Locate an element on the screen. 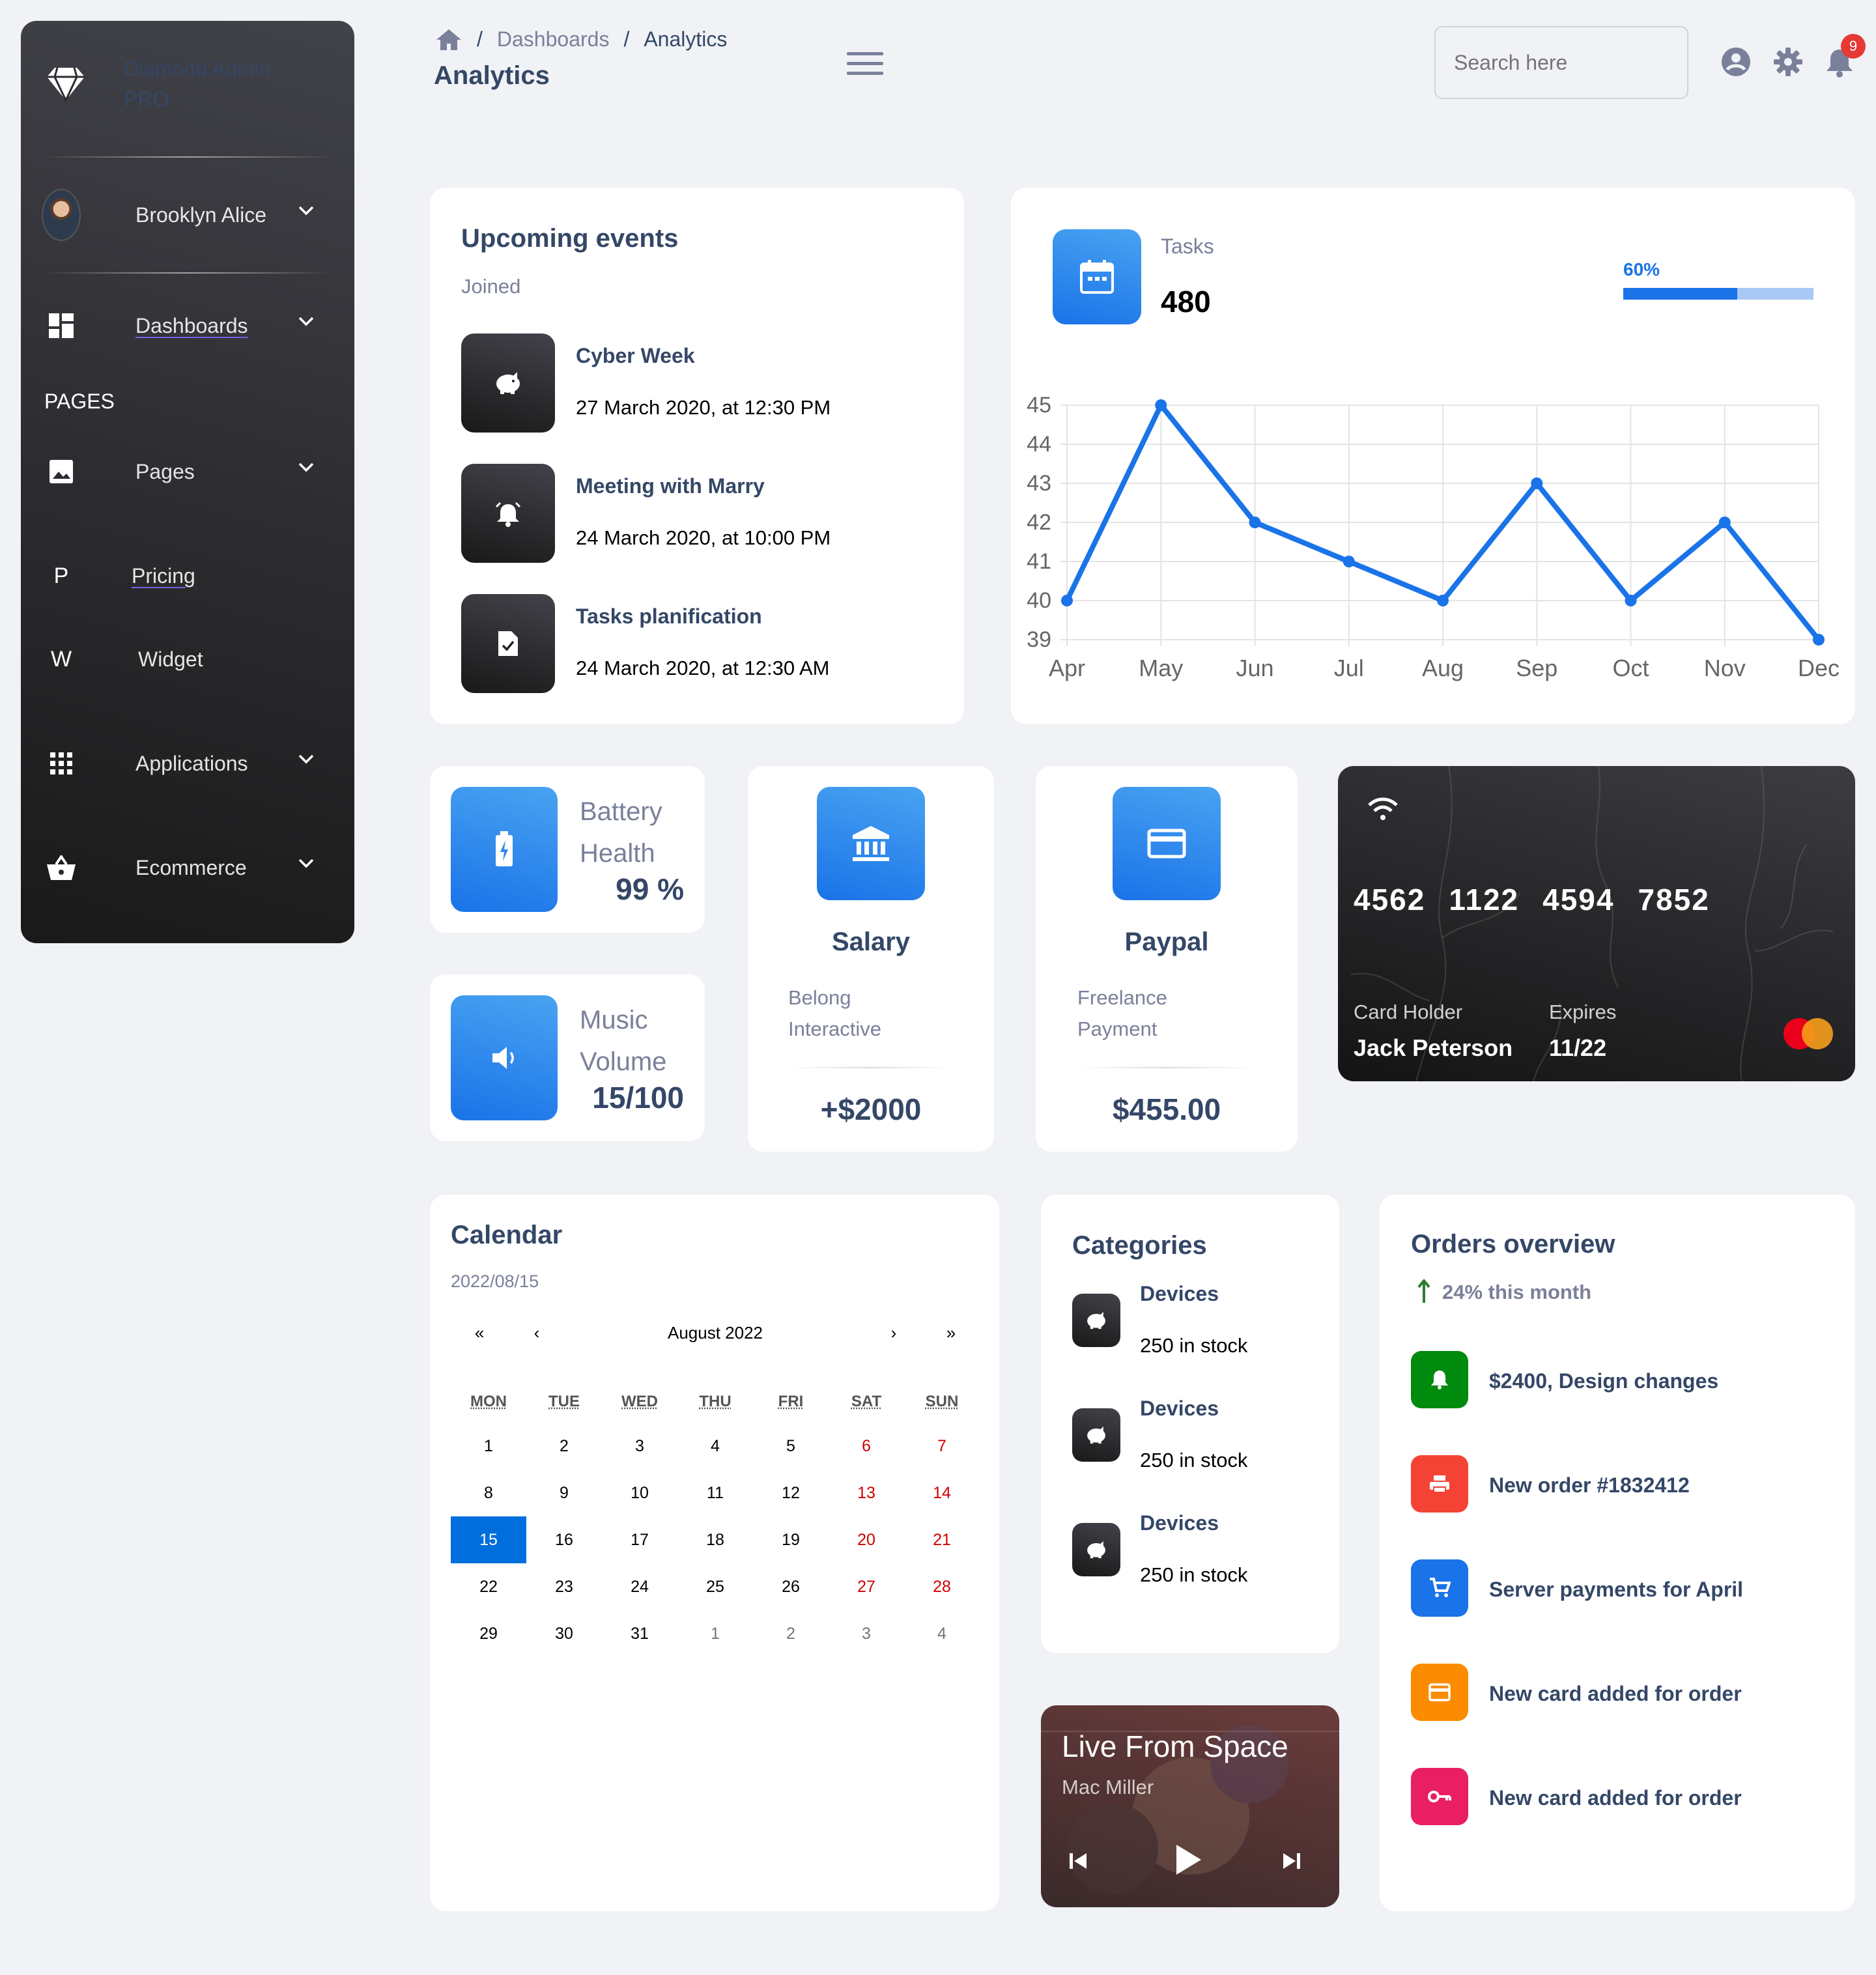  calendar-day: 21 is located at coordinates (942, 1540).